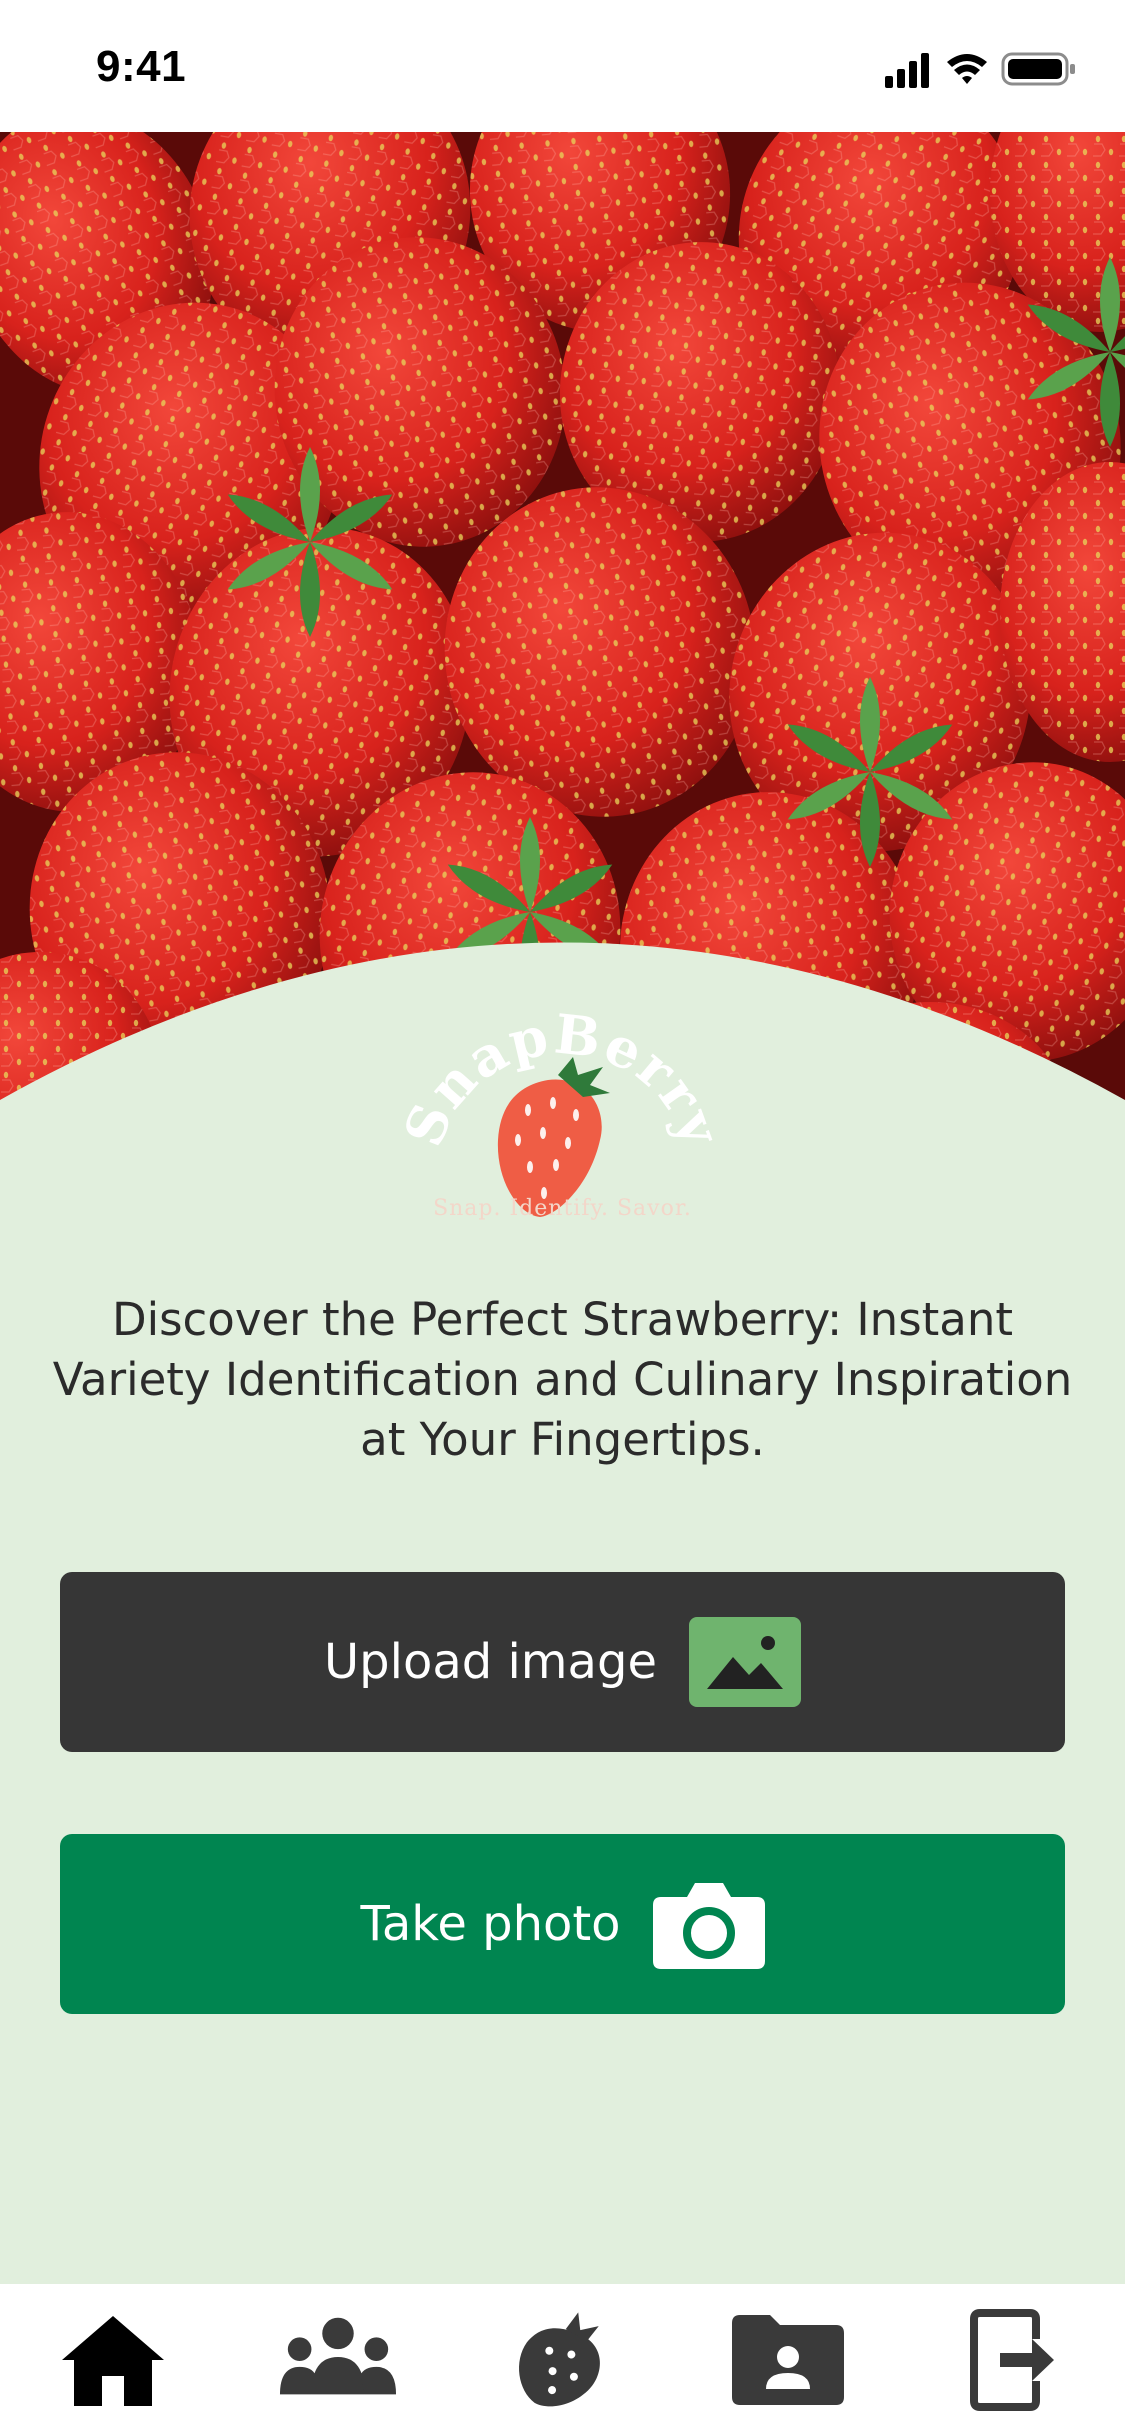 The image size is (1125, 2436). I want to click on status-bar: 9:41, so click(562, 66).